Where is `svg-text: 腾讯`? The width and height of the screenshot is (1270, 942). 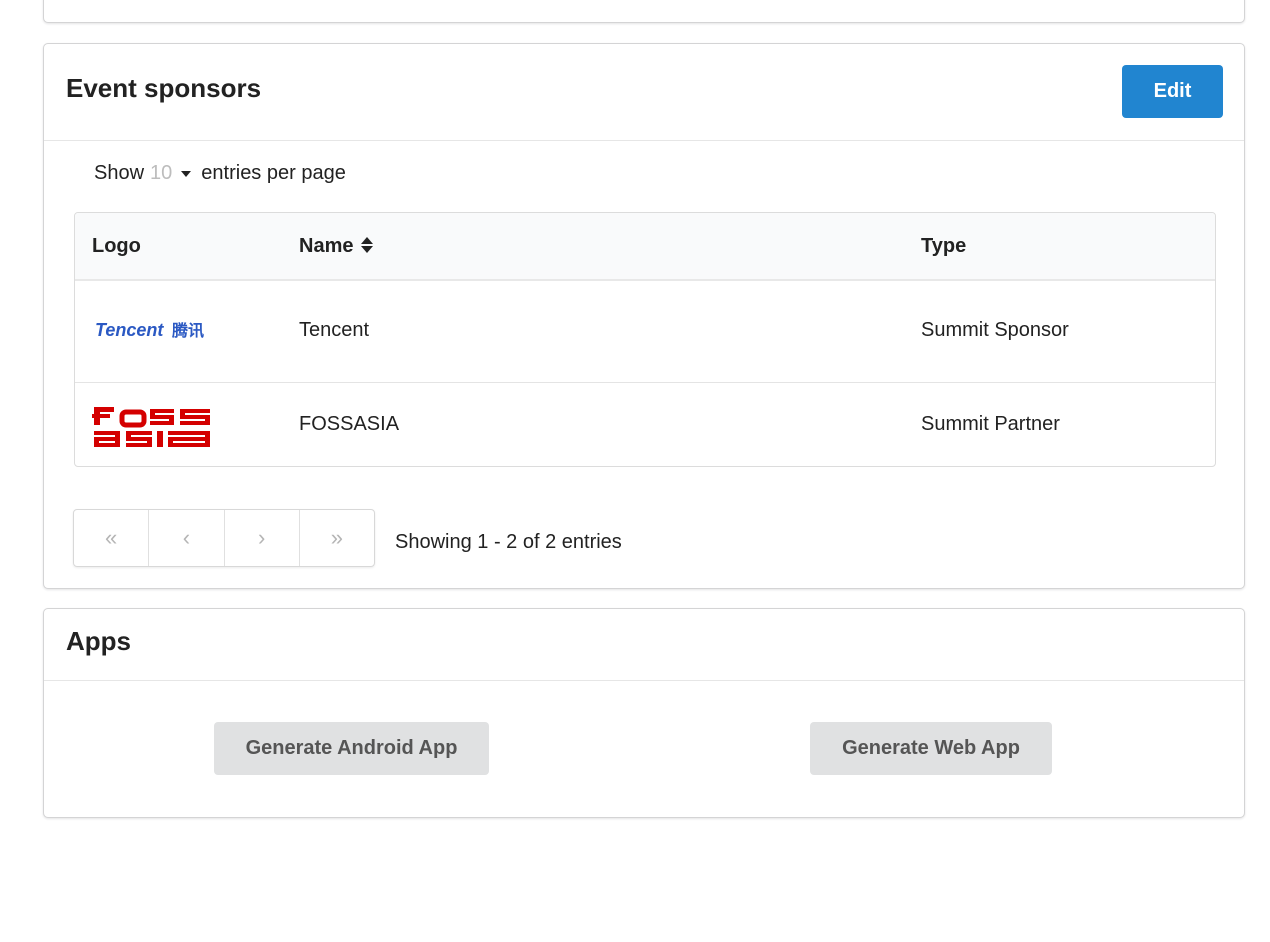
svg-text: 腾讯 is located at coordinates (188, 330).